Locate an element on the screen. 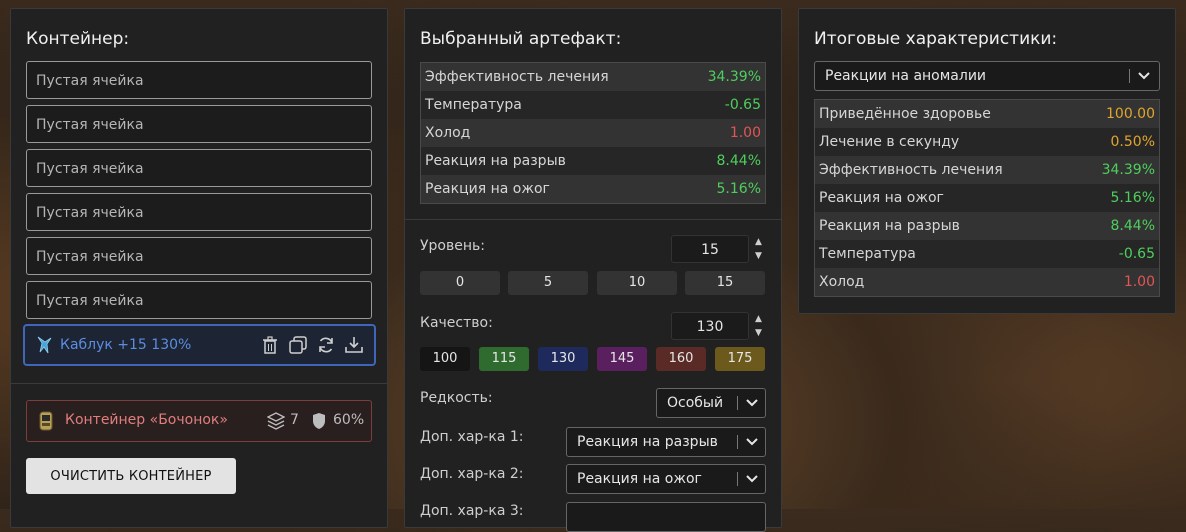 The height and width of the screenshot is (532, 1186). artifact-title: Выбранный артефакт: is located at coordinates (521, 39).